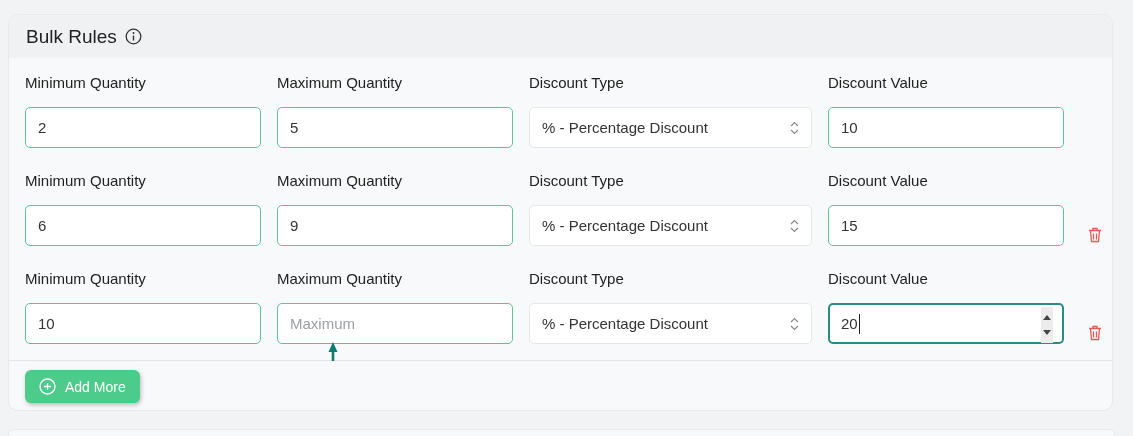  What do you see at coordinates (133, 36) in the screenshot?
I see `info-icon` at bounding box center [133, 36].